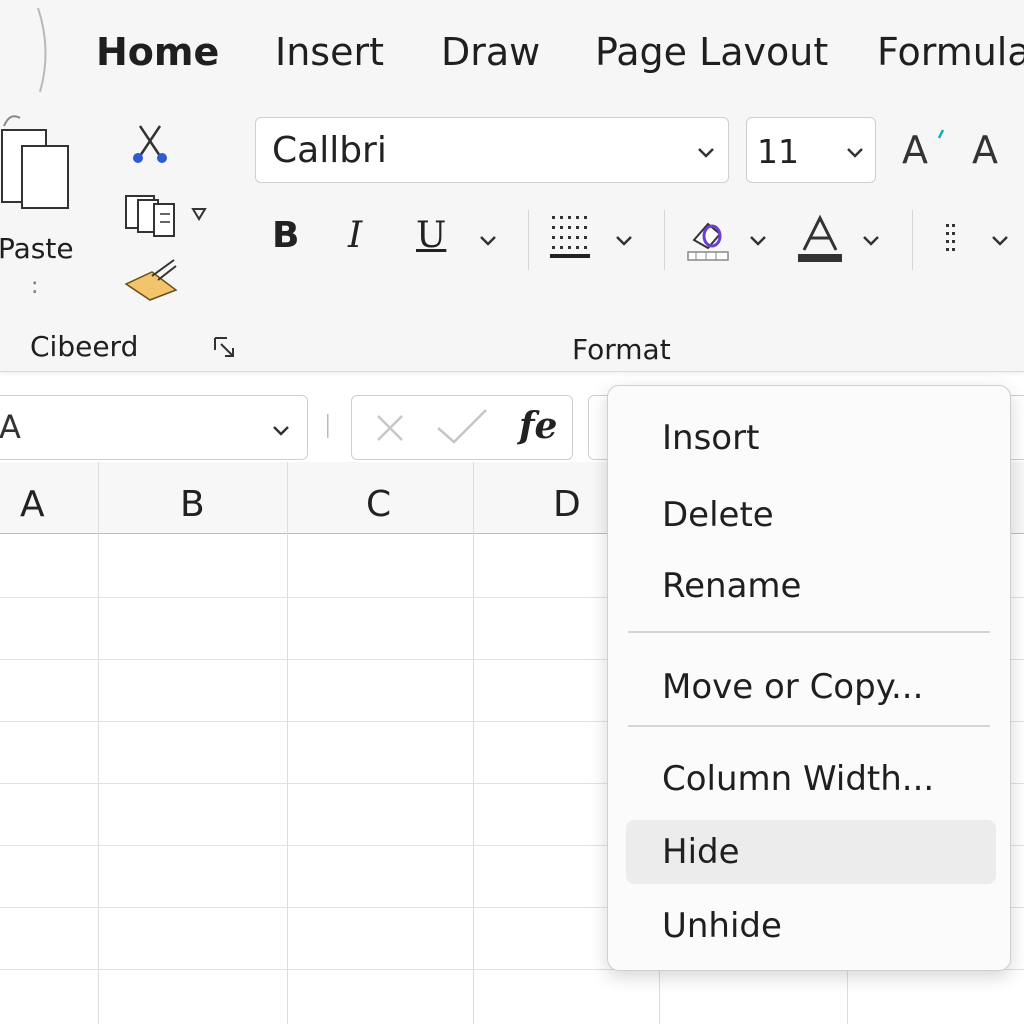  Describe the element at coordinates (154, 218) in the screenshot. I see `copy-icon` at that location.